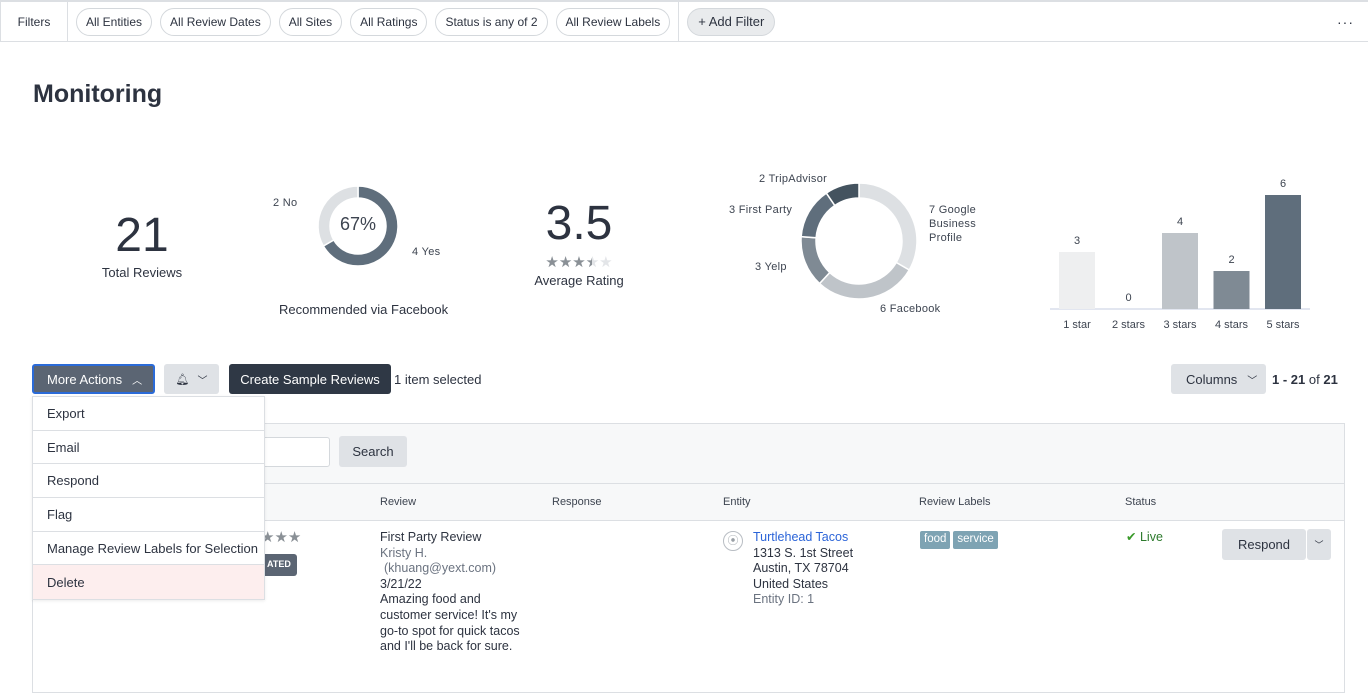  Describe the element at coordinates (955, 502) in the screenshot. I see `column-header-review-labels: Review Labels` at that location.